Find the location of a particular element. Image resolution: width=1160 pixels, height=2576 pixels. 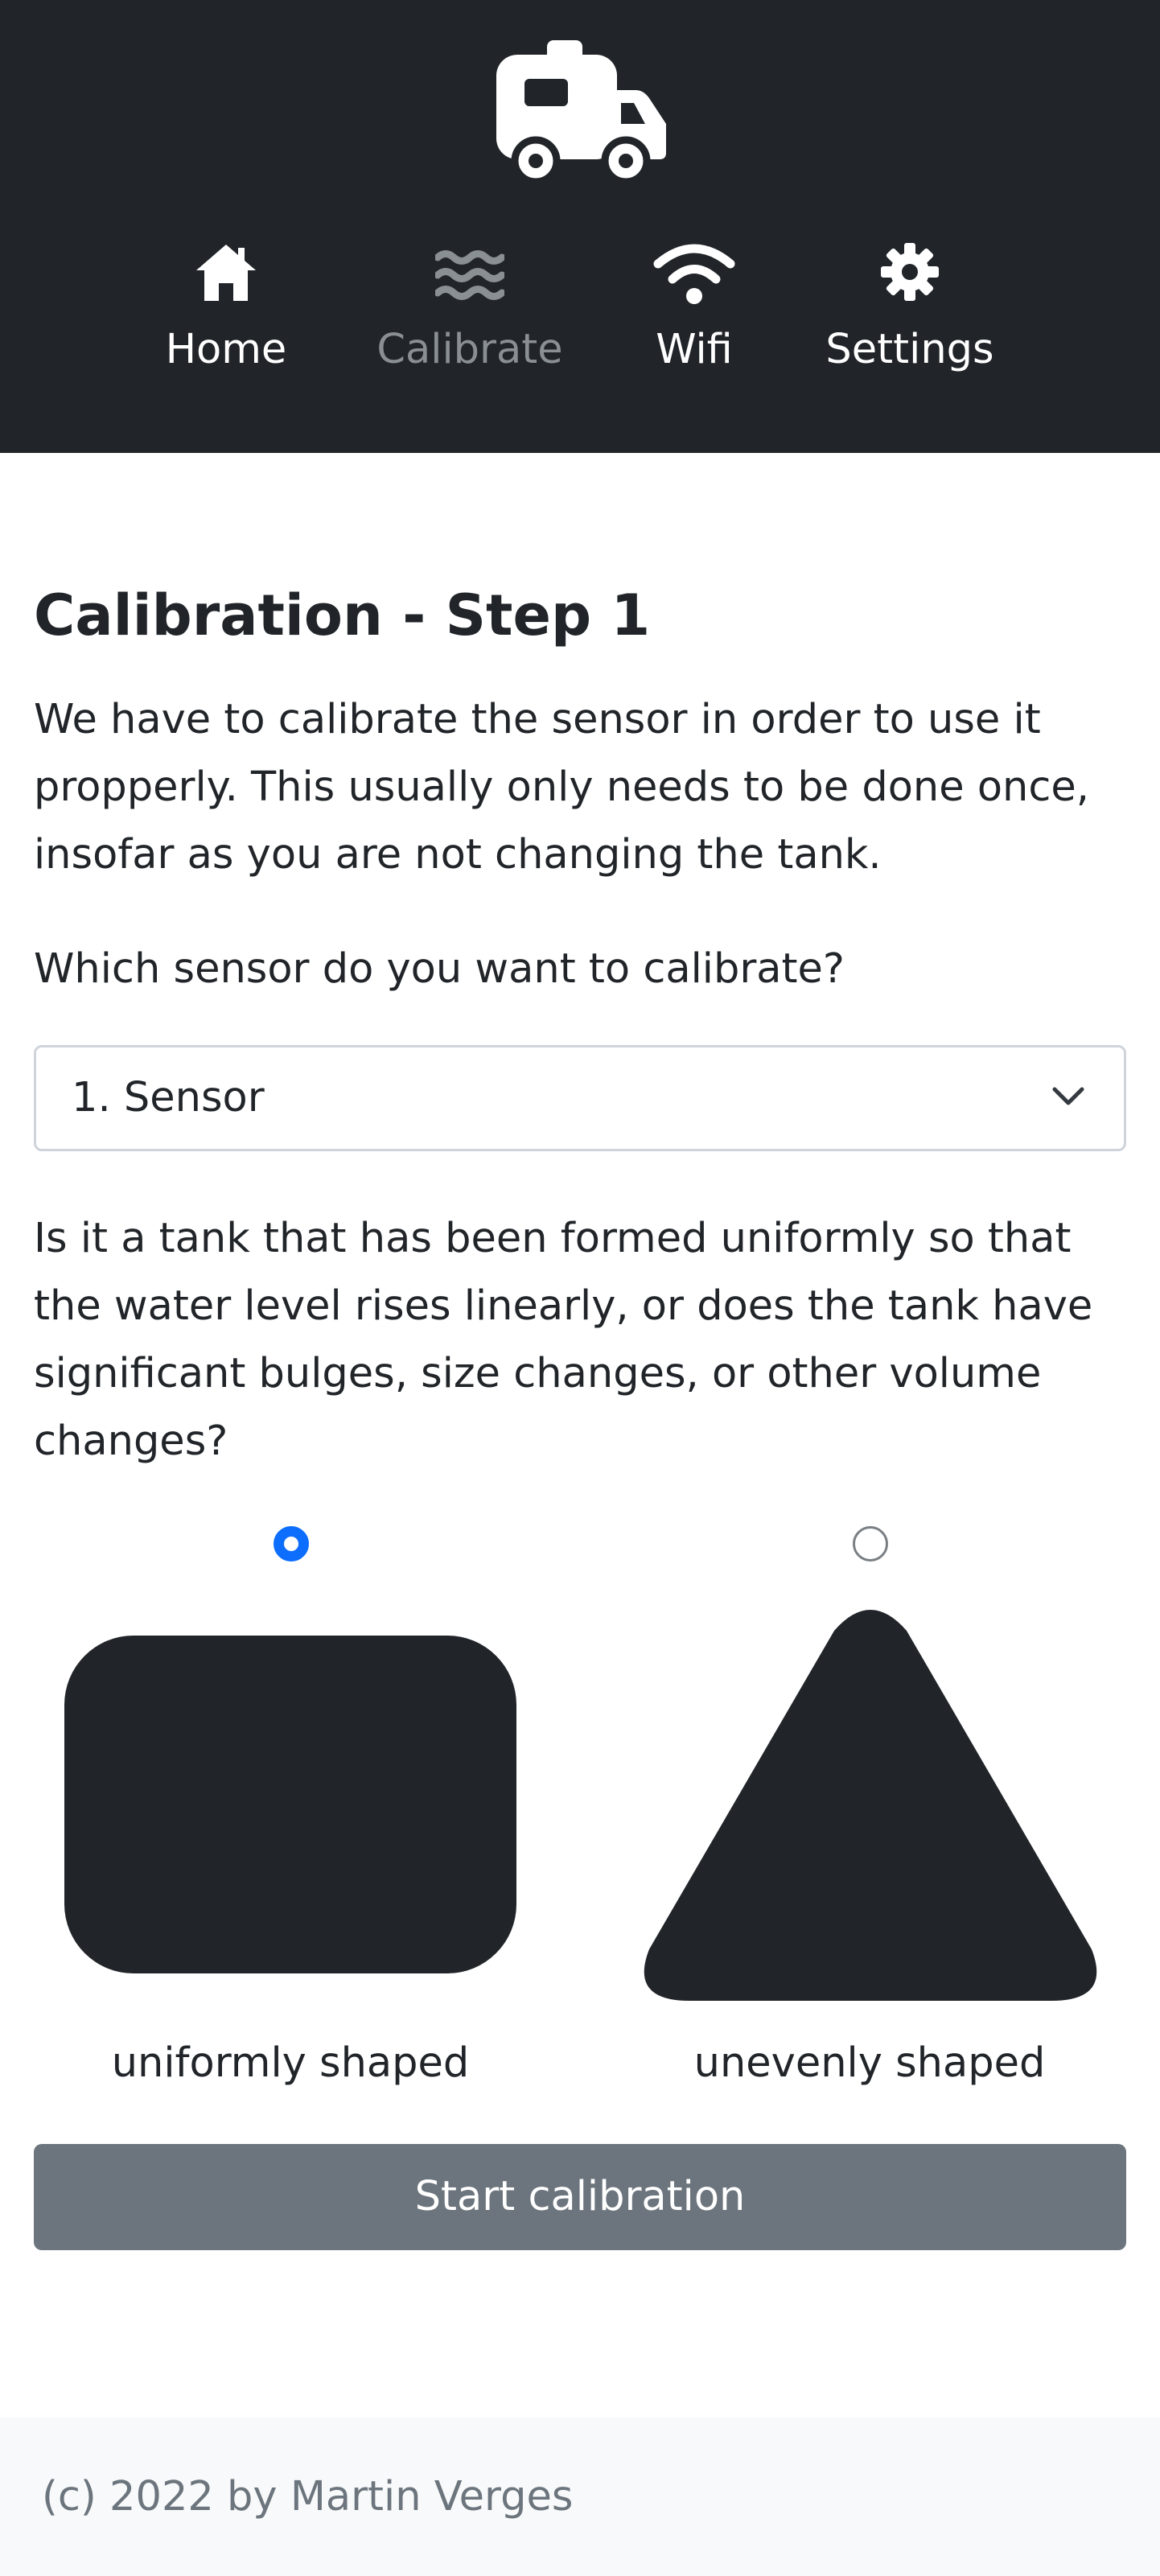

uneven-shape-label: unevenly shaped is located at coordinates (869, 2063).